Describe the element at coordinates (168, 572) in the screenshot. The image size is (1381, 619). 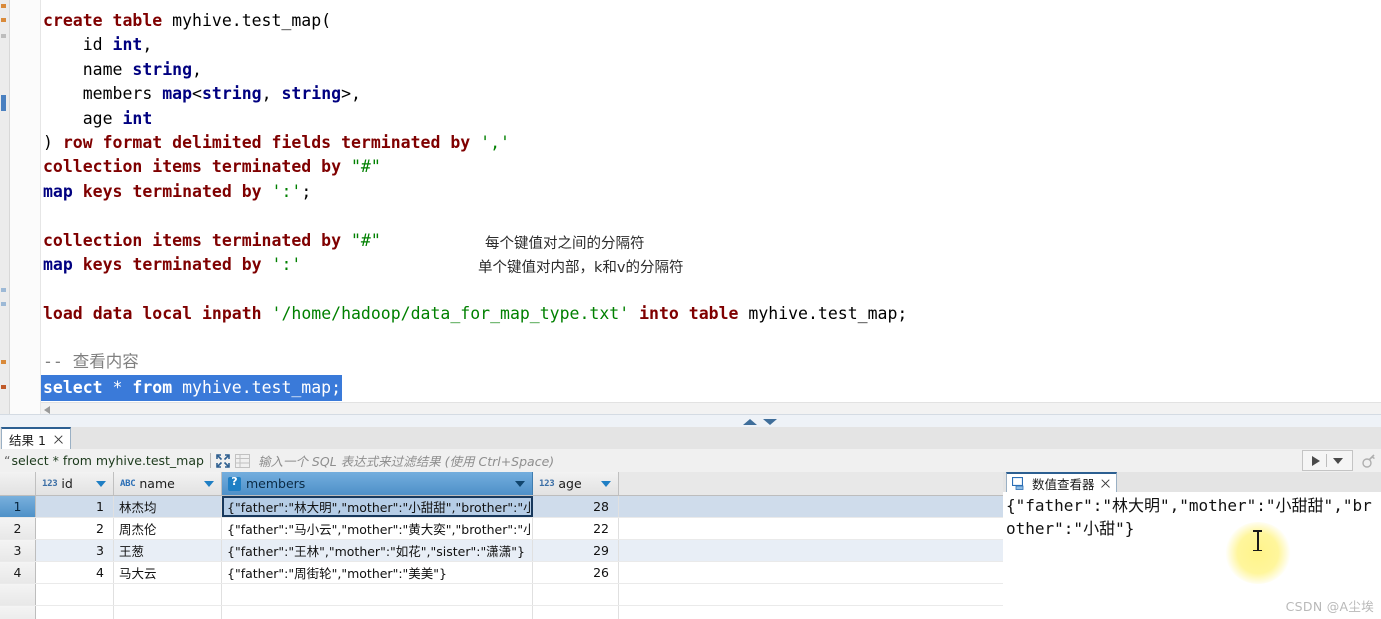
I see `cell-name: 马大云` at that location.